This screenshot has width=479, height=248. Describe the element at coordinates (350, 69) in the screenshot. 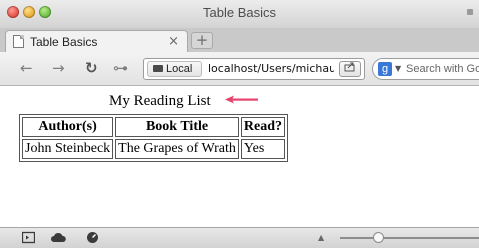

I see `share-icon` at that location.